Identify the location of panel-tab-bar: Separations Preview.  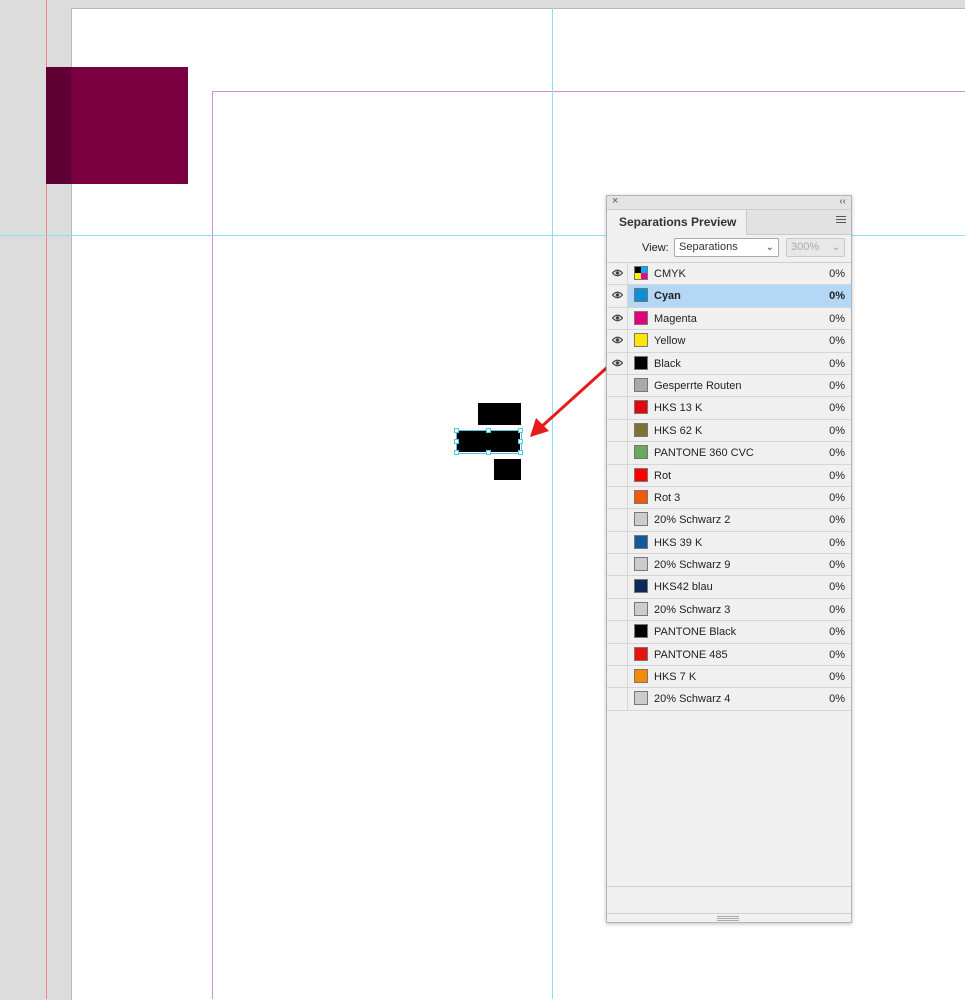
(729, 222).